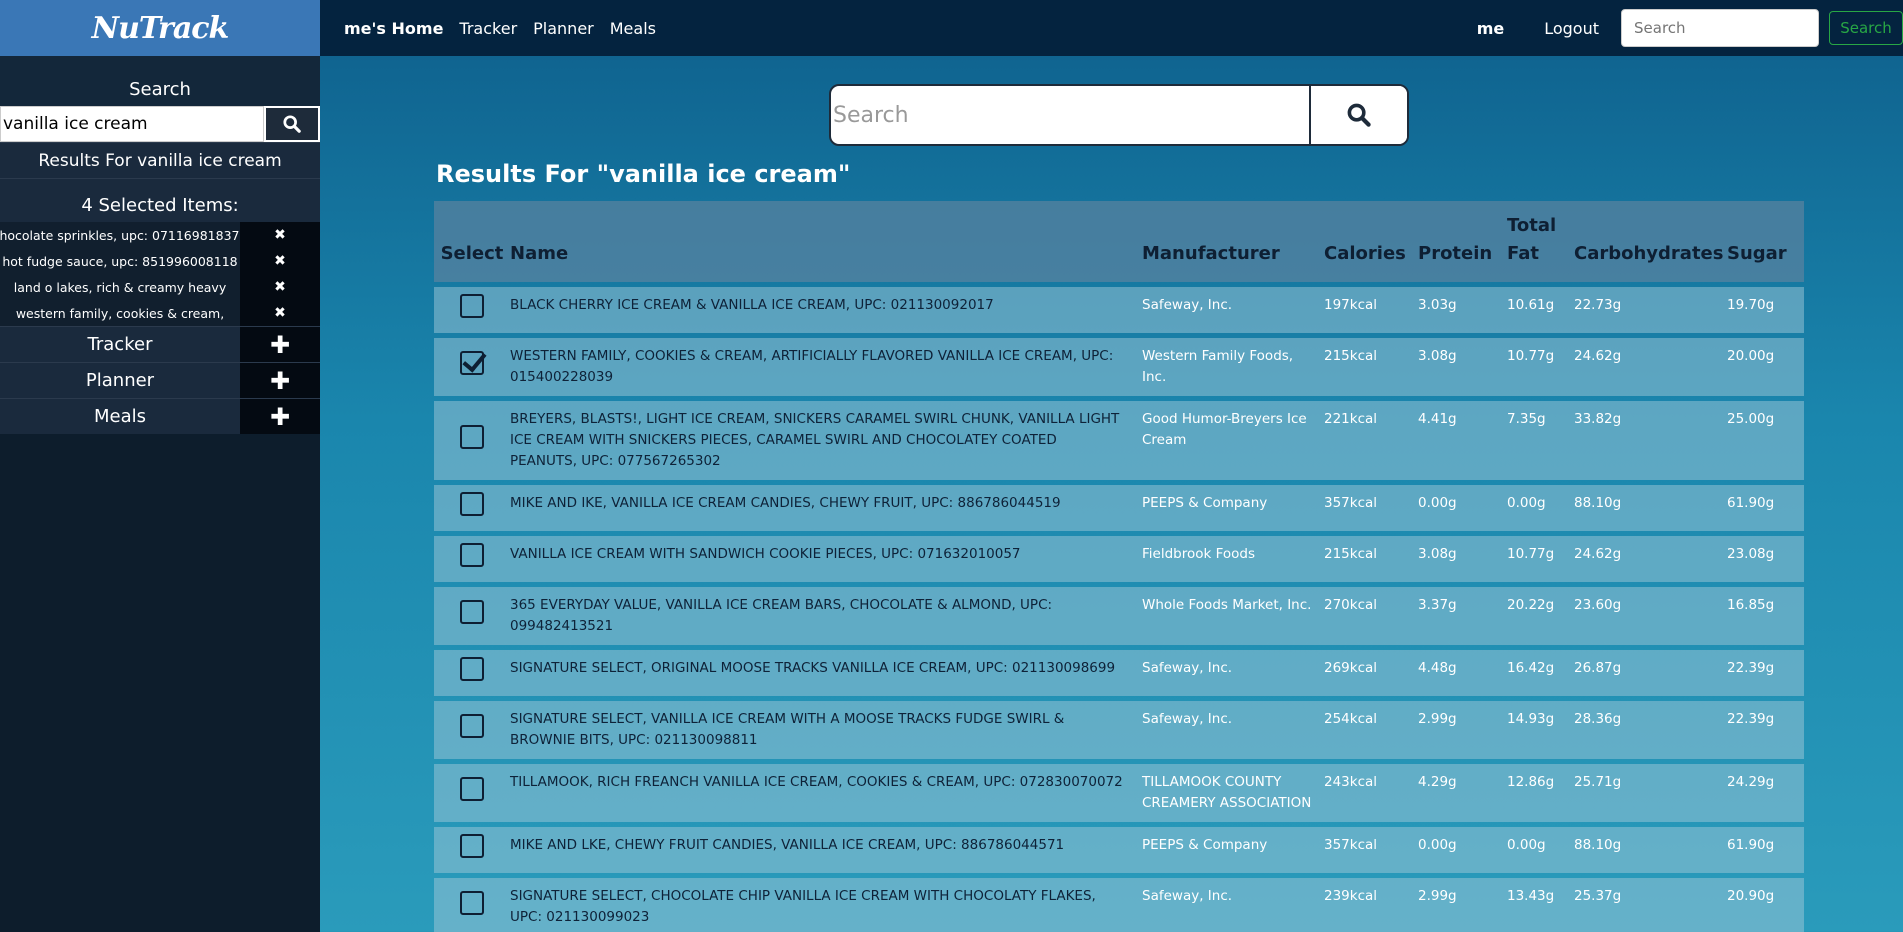  Describe the element at coordinates (120, 261) in the screenshot. I see `selected-item-label: hot fudge sauce, upc: 851996008118` at that location.